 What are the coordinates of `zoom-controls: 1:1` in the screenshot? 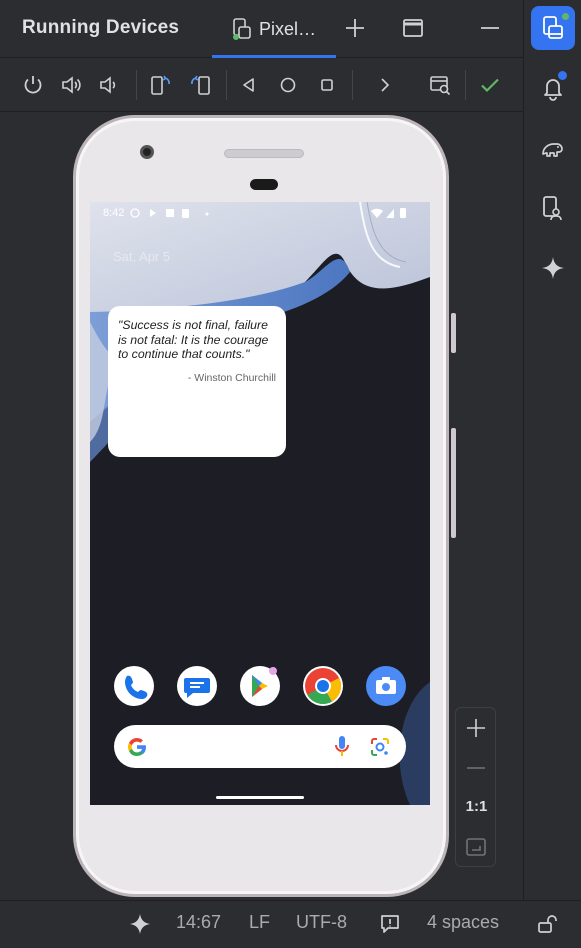 It's located at (475, 787).